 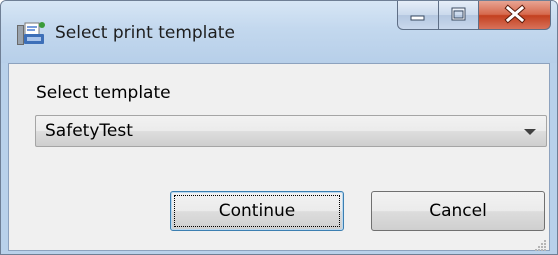 I want to click on caption-buttons, so click(x=474, y=16).